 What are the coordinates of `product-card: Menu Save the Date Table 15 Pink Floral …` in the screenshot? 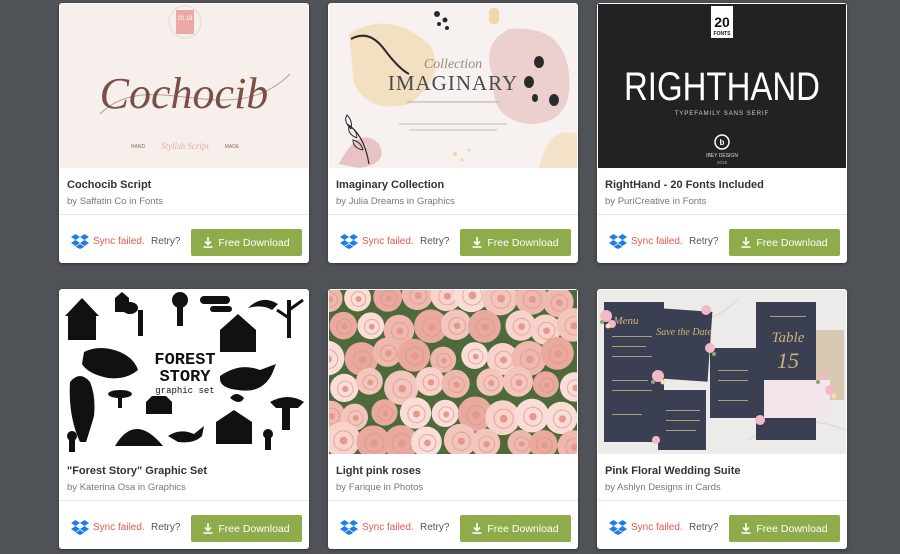 It's located at (722, 419).